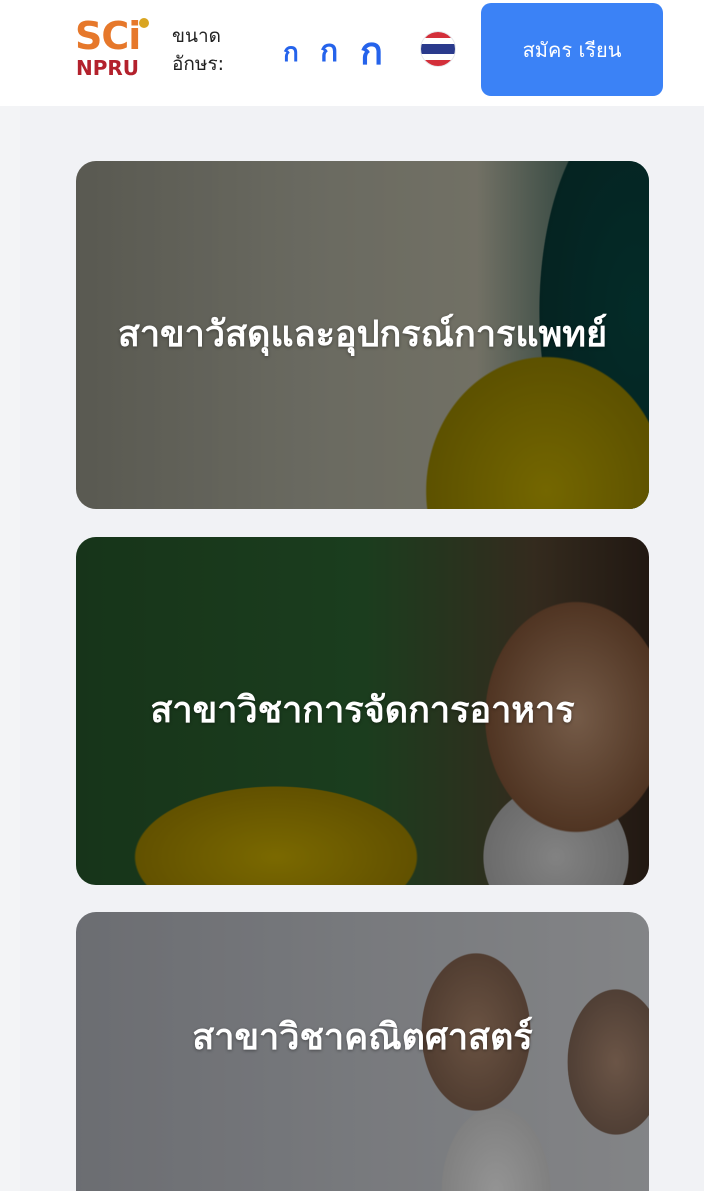 The width and height of the screenshot is (704, 1191). I want to click on sci-npru-logo: SCi NPRU, so click(116, 49).